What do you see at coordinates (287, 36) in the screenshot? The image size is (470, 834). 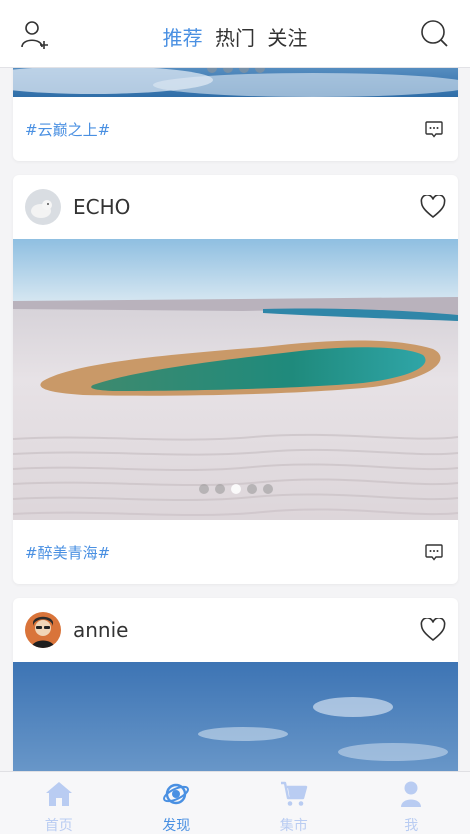 I see `tab-following: 关注` at bounding box center [287, 36].